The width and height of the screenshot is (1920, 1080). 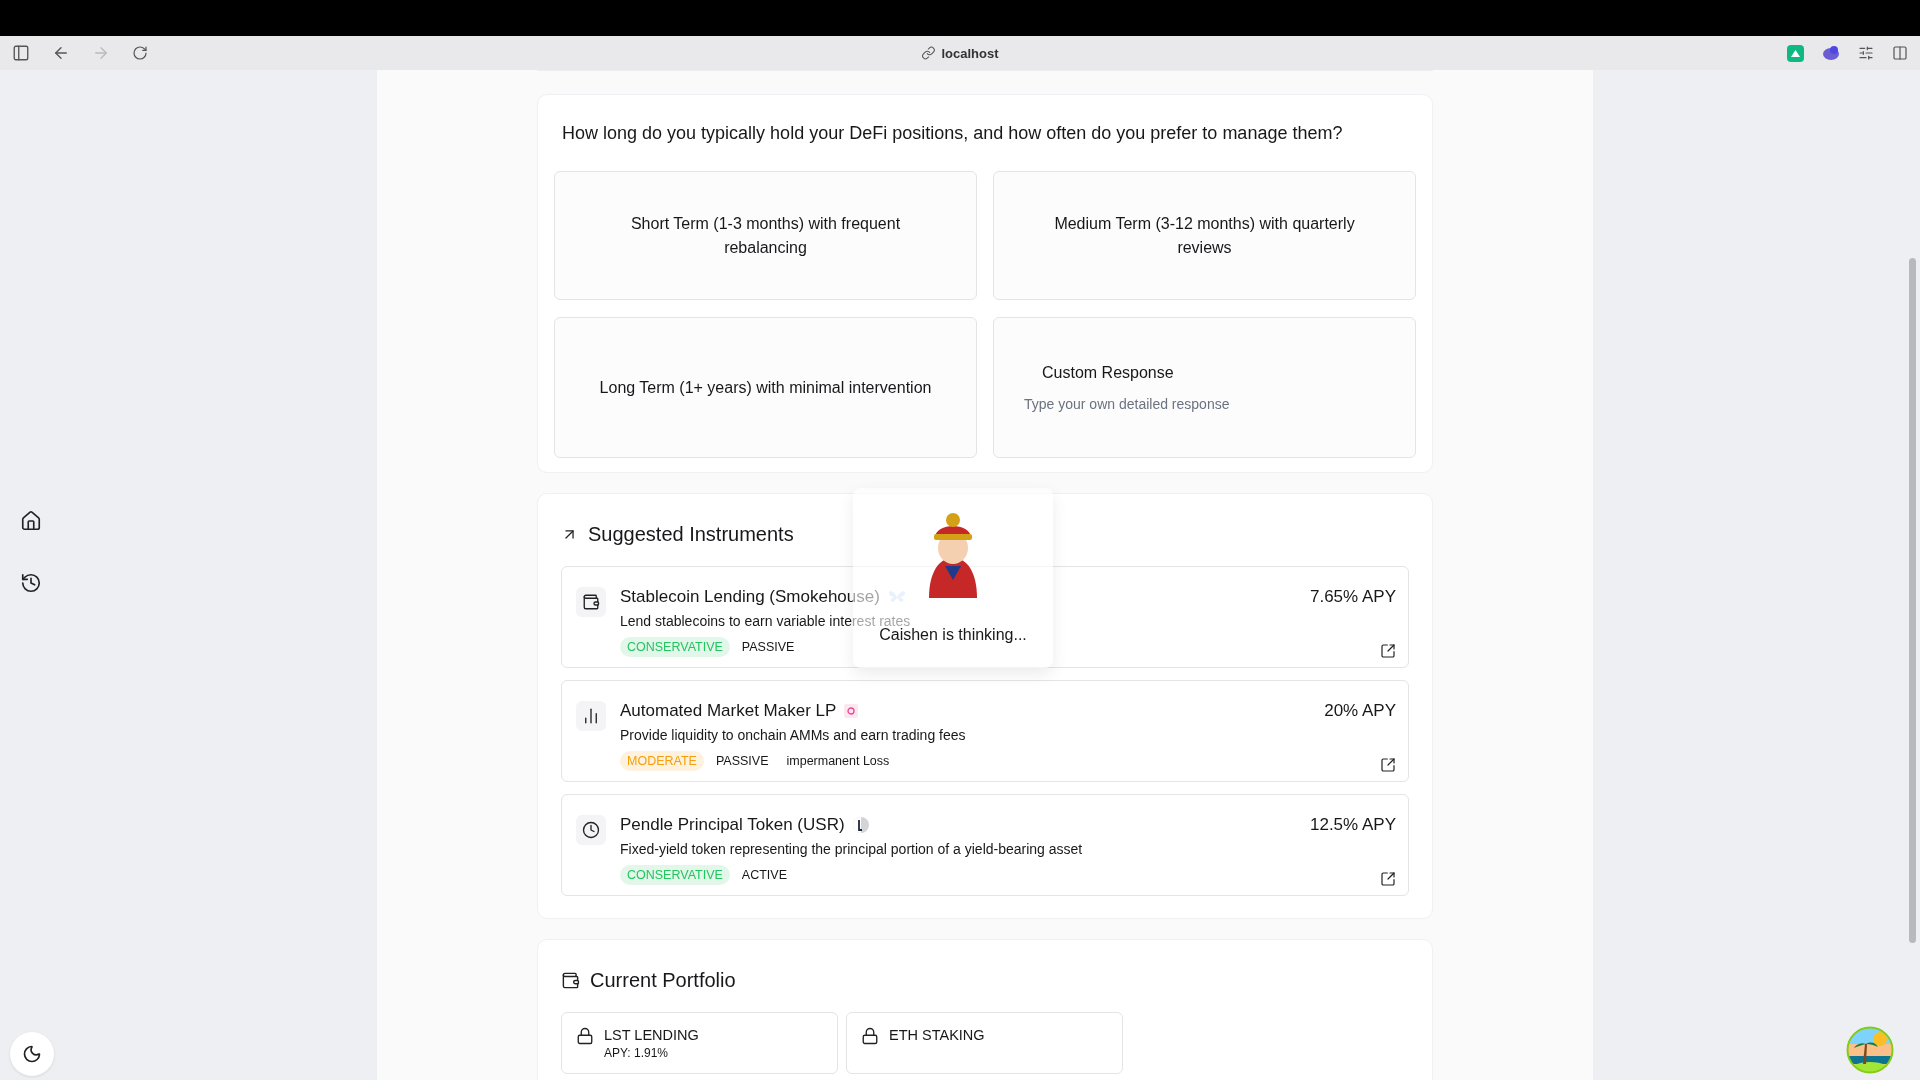 I want to click on instrument-name: Stablecoin Lending (Smokehouse), so click(x=750, y=597).